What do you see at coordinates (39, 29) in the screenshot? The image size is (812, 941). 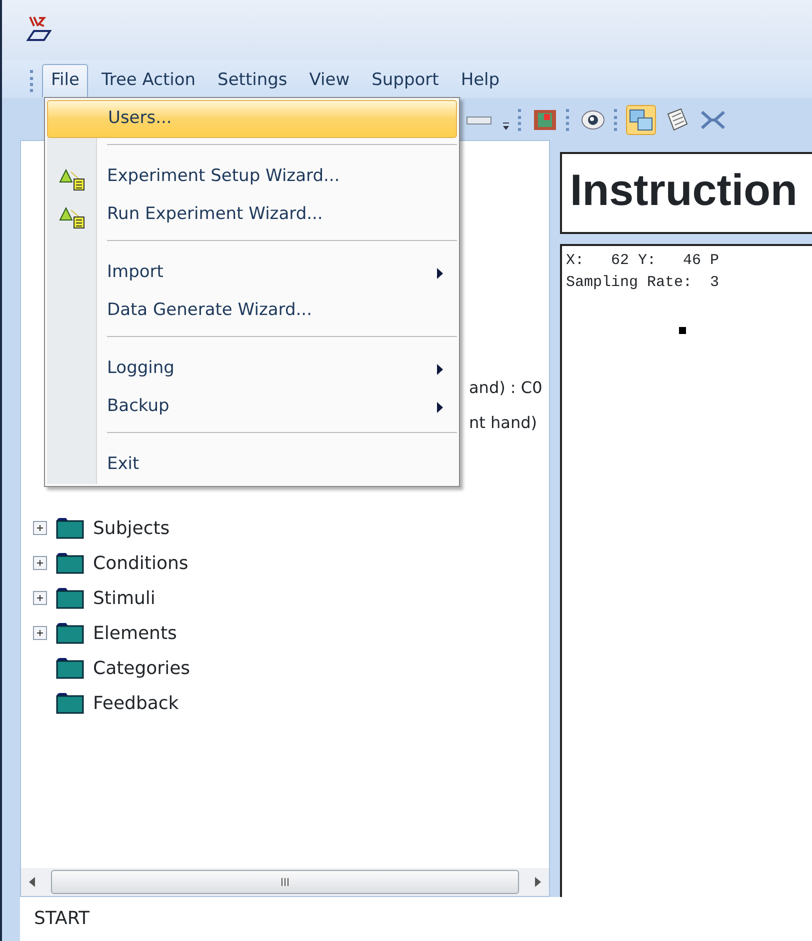 I see `app-logo-icon` at bounding box center [39, 29].